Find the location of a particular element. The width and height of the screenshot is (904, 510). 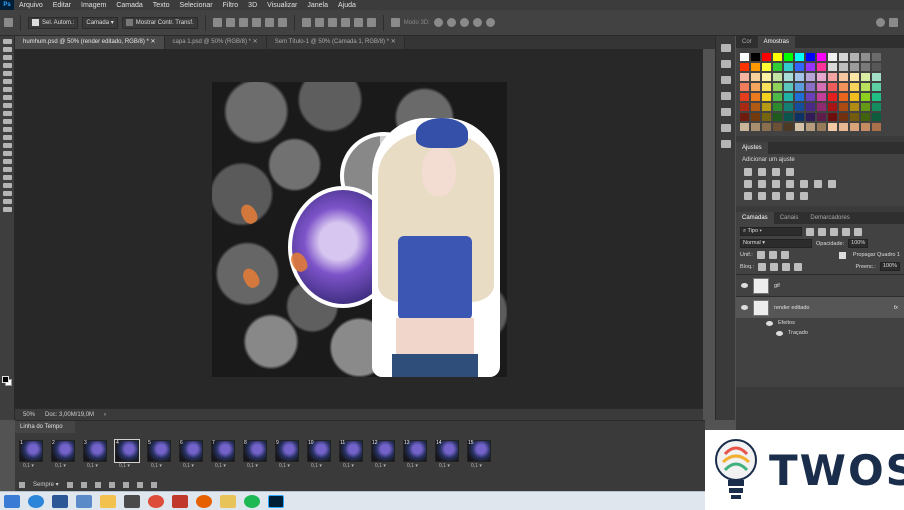

menu-visualizar: Visualizar is located at coordinates (282, 5).